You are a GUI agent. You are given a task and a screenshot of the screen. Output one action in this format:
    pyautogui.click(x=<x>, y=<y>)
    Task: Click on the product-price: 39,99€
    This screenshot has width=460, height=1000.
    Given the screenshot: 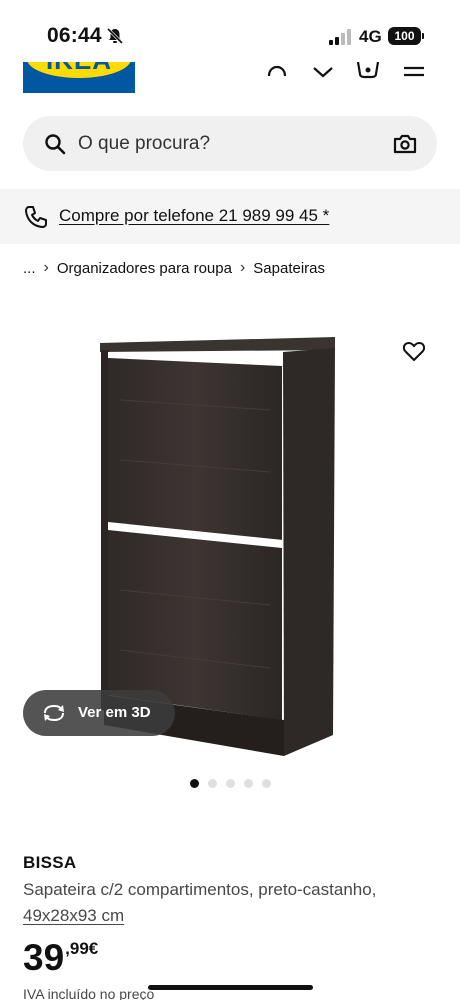 What is the action you would take?
    pyautogui.click(x=60, y=958)
    